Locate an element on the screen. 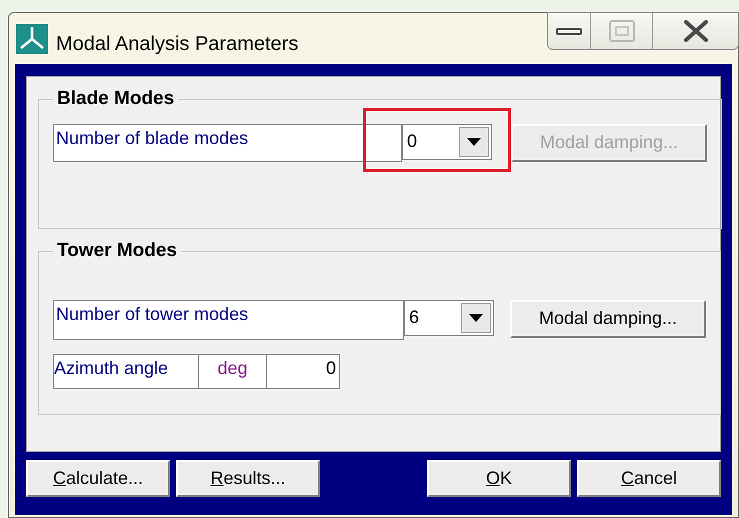 The height and width of the screenshot is (518, 739). close-icon is located at coordinates (695, 31).